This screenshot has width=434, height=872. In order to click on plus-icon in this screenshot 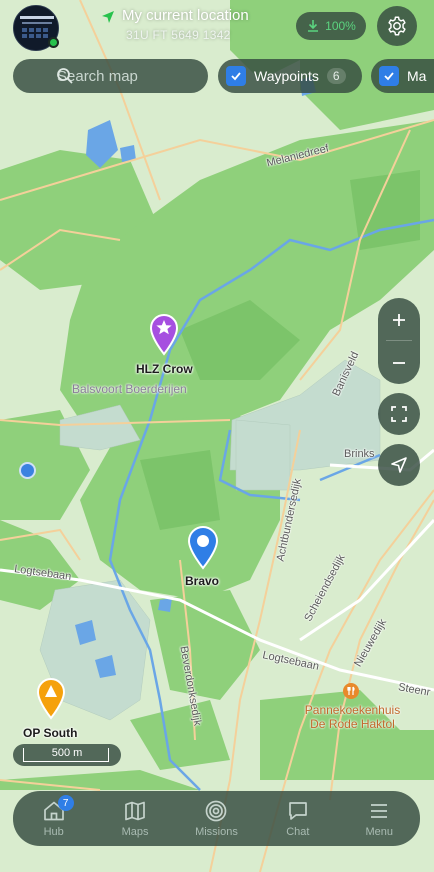, I will do `click(399, 319)`.